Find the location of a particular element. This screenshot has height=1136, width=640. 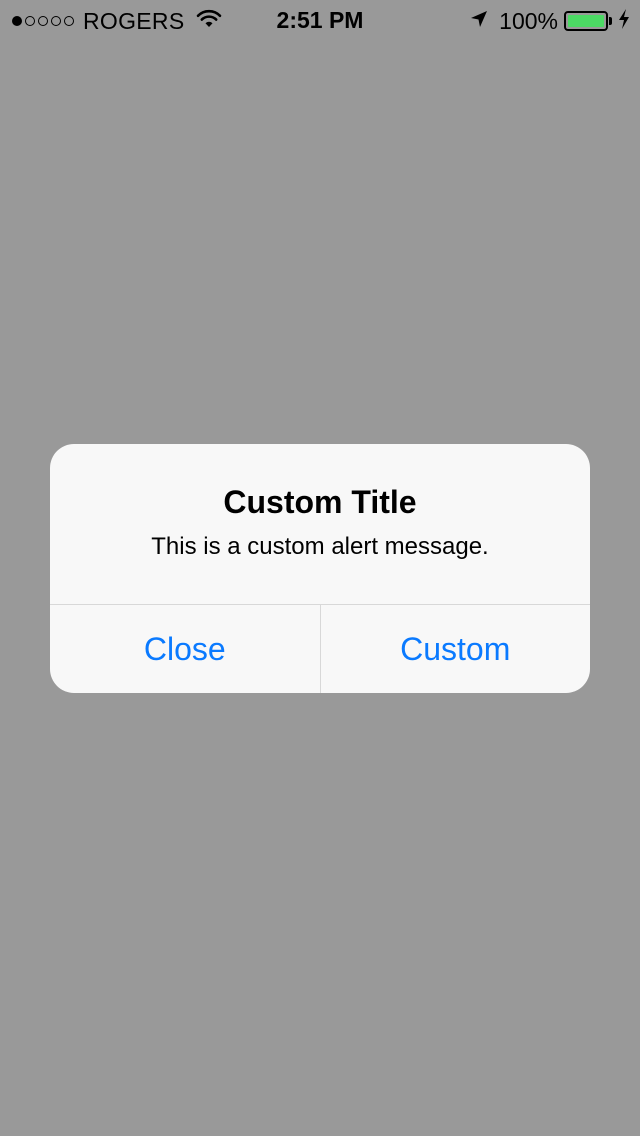

battery-tip is located at coordinates (610, 21).